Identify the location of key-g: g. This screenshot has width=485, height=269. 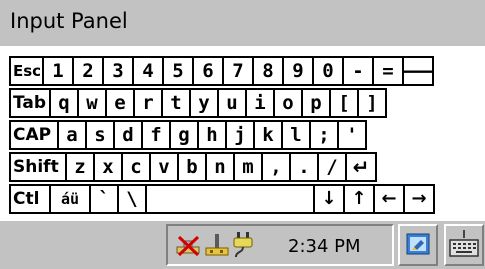
(184, 135).